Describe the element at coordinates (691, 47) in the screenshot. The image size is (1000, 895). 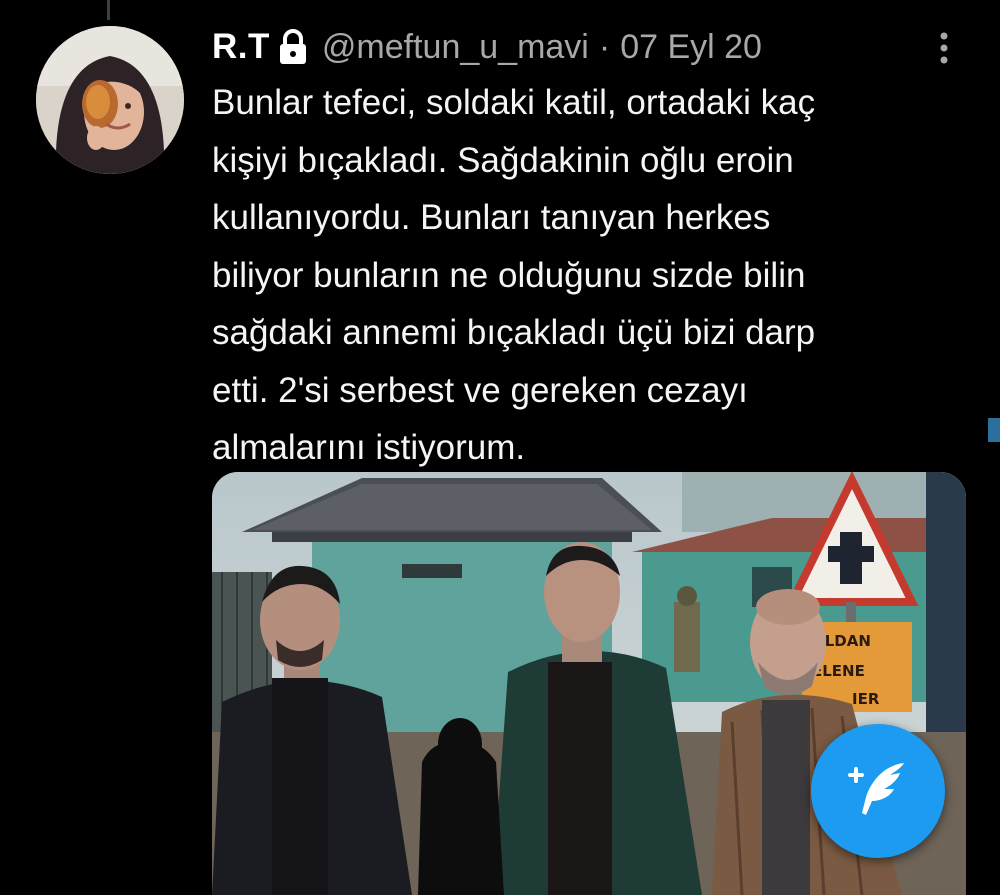
I see `tweet-date: 07 Eyl 20` at that location.